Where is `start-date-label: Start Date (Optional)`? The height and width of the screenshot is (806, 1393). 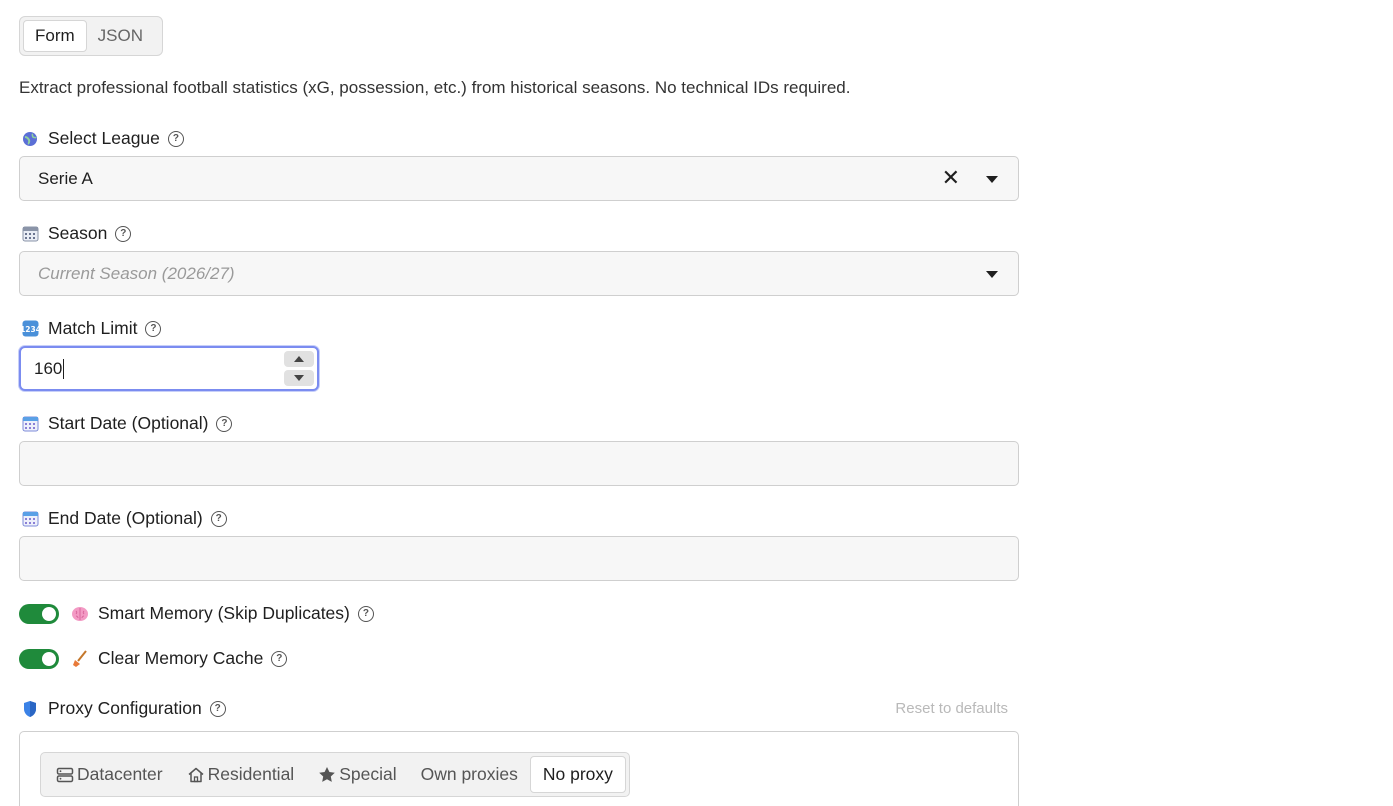 start-date-label: Start Date (Optional) is located at coordinates (128, 423).